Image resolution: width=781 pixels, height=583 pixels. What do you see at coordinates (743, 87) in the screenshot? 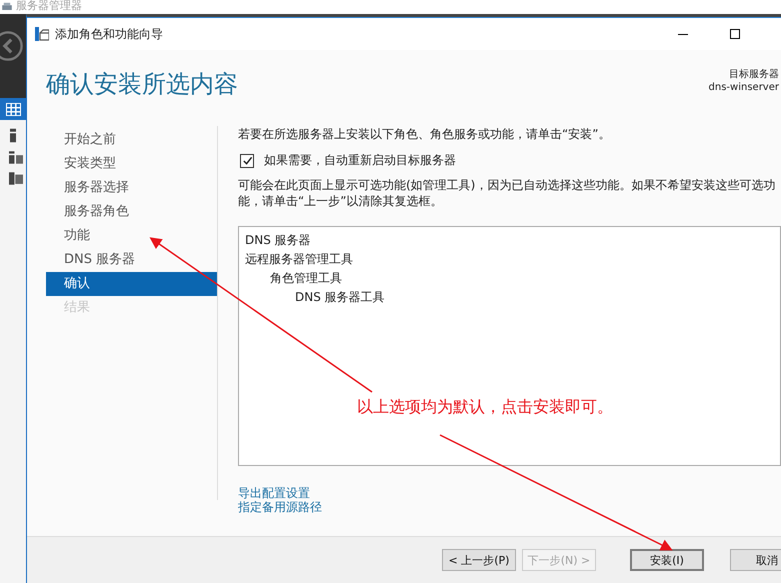
I see `target-server-name: dns-winserver` at bounding box center [743, 87].